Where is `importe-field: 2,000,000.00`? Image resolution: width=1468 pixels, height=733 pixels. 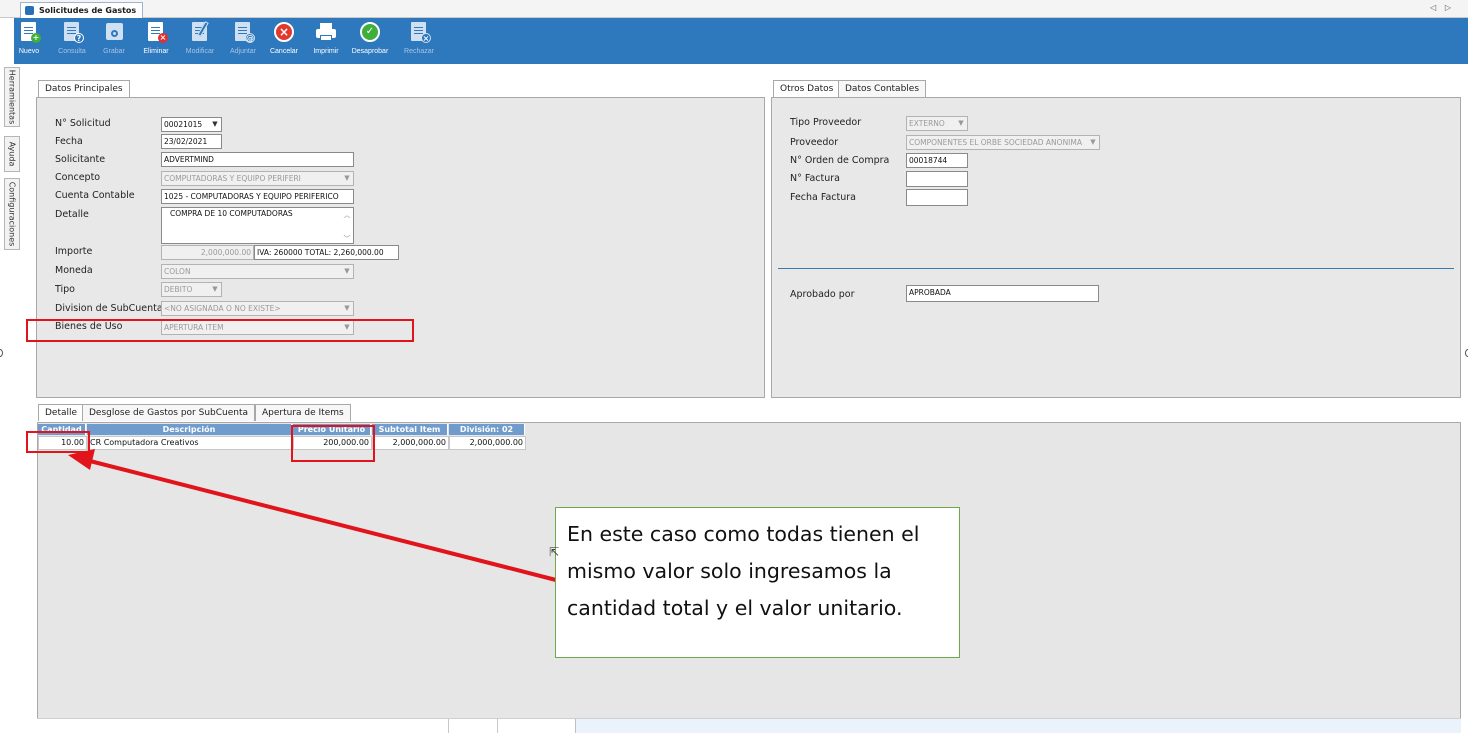 importe-field: 2,000,000.00 is located at coordinates (207, 252).